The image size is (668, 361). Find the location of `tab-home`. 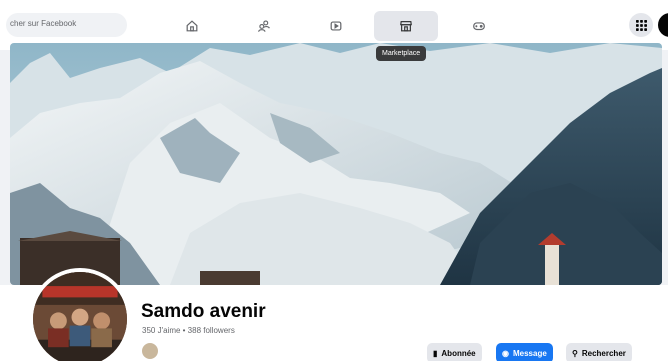

tab-home is located at coordinates (192, 26).